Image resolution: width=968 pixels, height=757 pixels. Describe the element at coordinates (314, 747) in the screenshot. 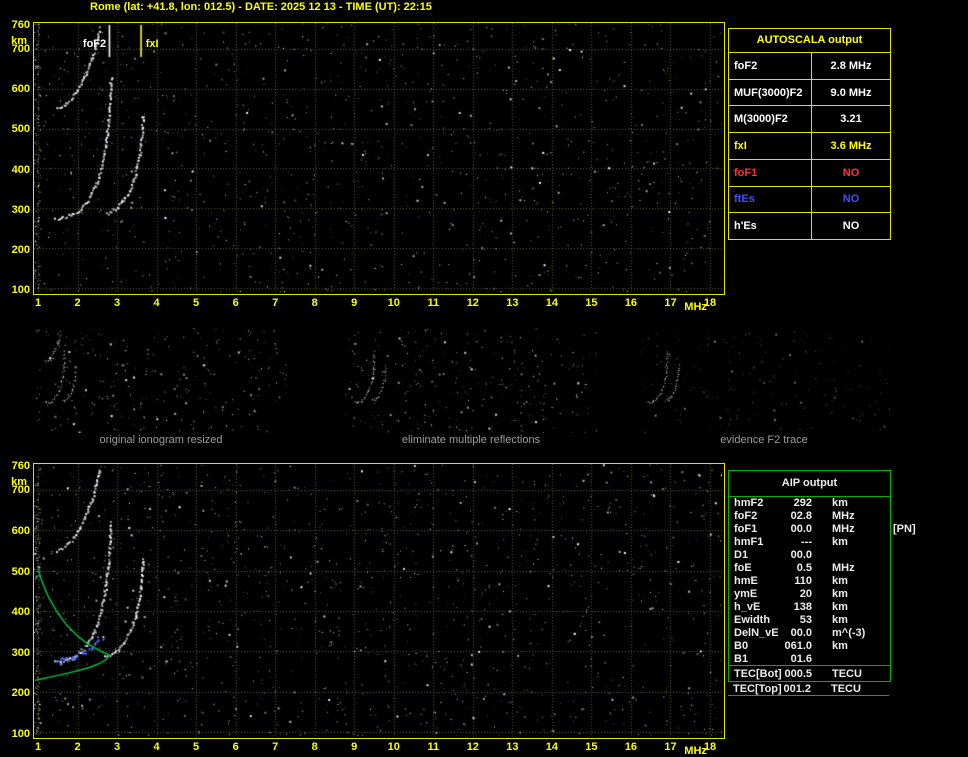

I see `x-axis-tick-label: 8` at that location.